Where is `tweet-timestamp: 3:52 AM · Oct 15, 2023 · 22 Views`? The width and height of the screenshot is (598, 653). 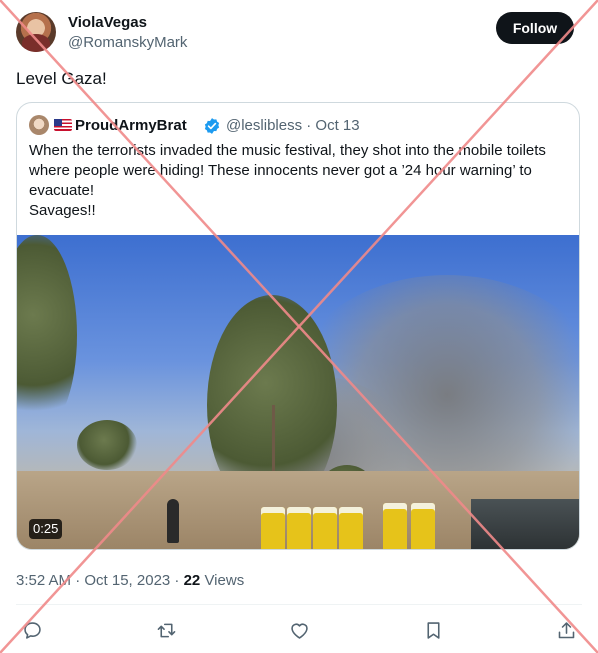
tweet-timestamp: 3:52 AM · Oct 15, 2023 · 22 Views is located at coordinates (130, 581).